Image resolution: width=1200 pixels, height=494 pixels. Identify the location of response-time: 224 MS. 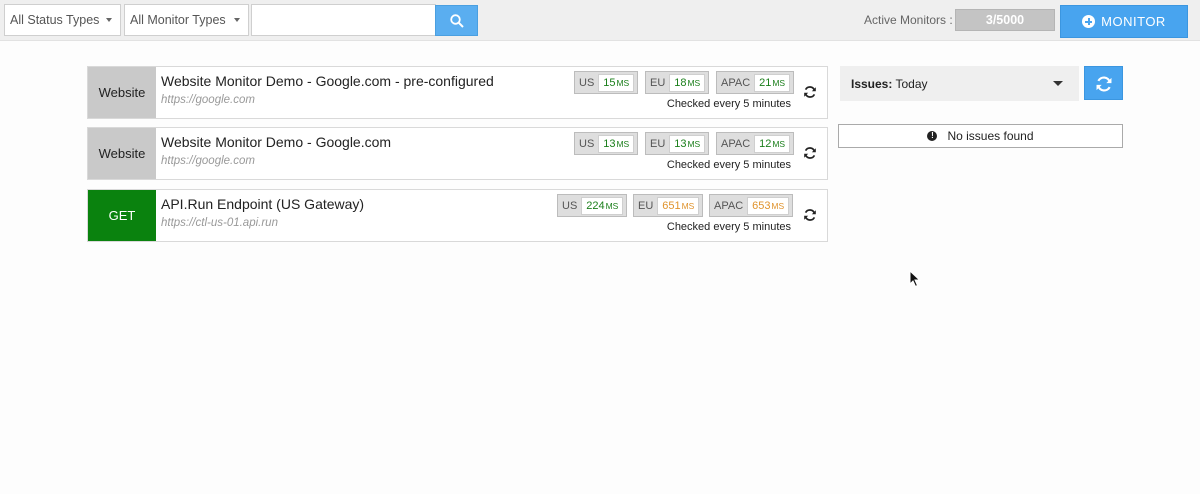
(602, 205).